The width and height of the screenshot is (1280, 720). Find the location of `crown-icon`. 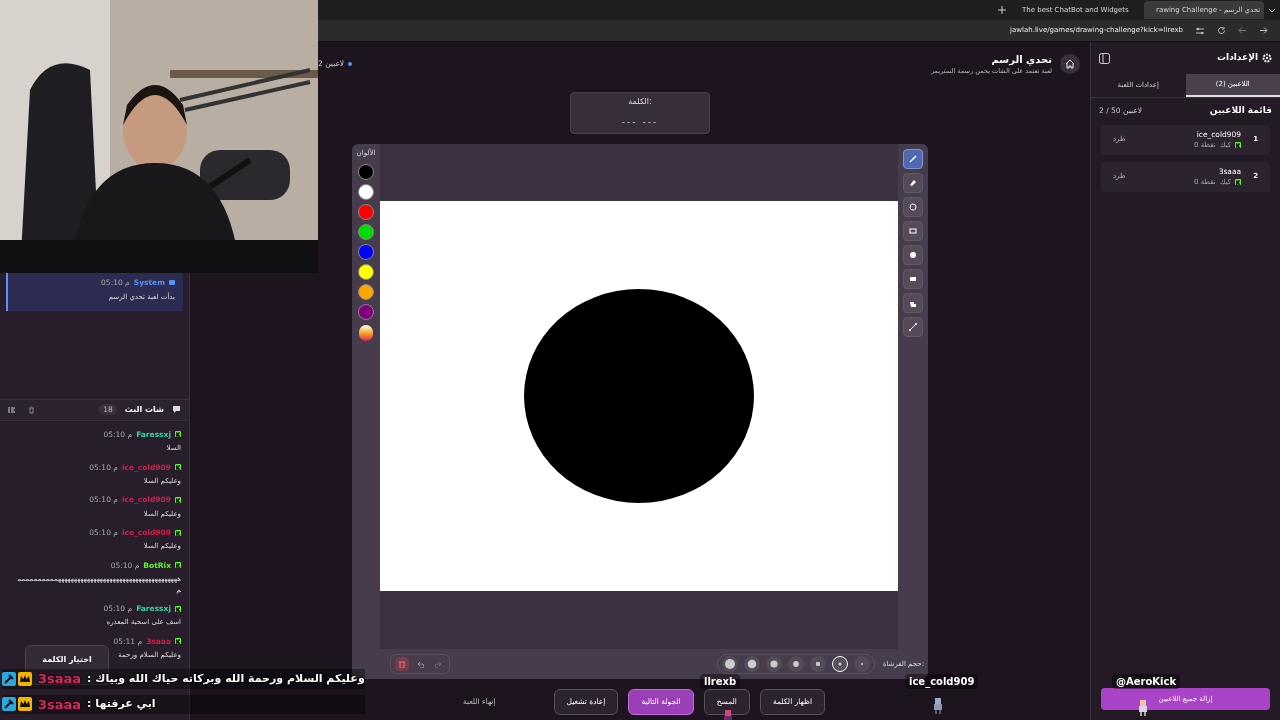

crown-icon is located at coordinates (25, 704).